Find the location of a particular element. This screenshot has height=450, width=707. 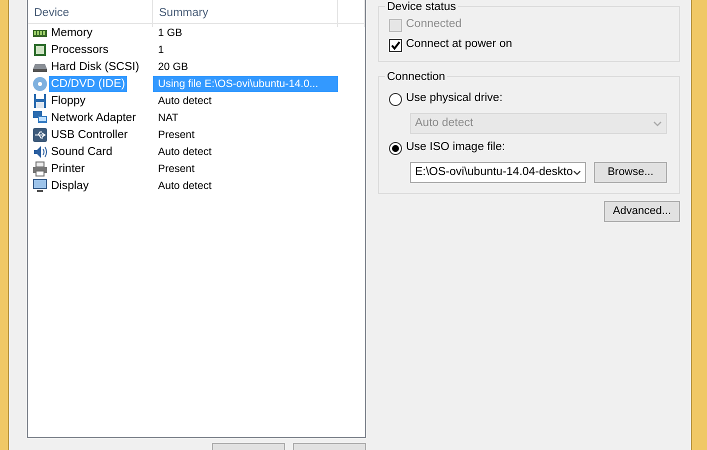

device-name: Network Adapter is located at coordinates (93, 118).